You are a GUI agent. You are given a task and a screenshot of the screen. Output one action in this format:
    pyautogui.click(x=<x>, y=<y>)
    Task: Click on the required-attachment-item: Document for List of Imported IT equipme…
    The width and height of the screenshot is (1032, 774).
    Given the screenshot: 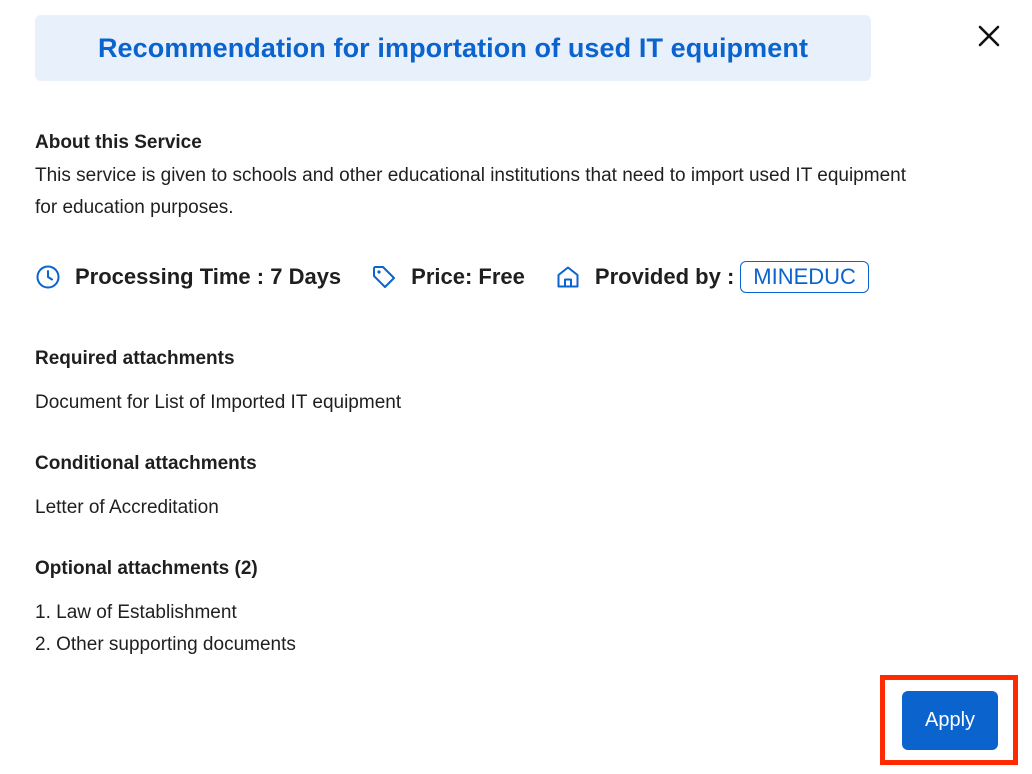 What is the action you would take?
    pyautogui.click(x=218, y=402)
    